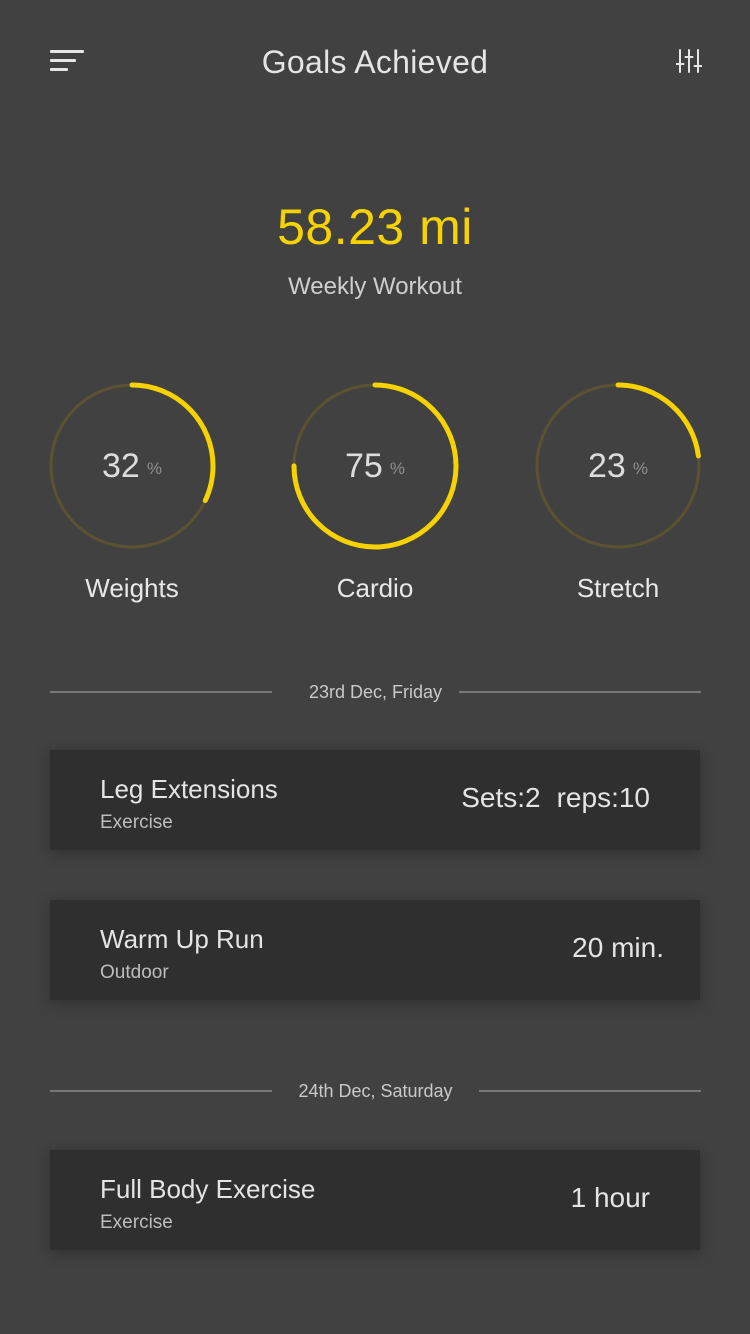  I want to click on page-title: Goals Achieved, so click(375, 62).